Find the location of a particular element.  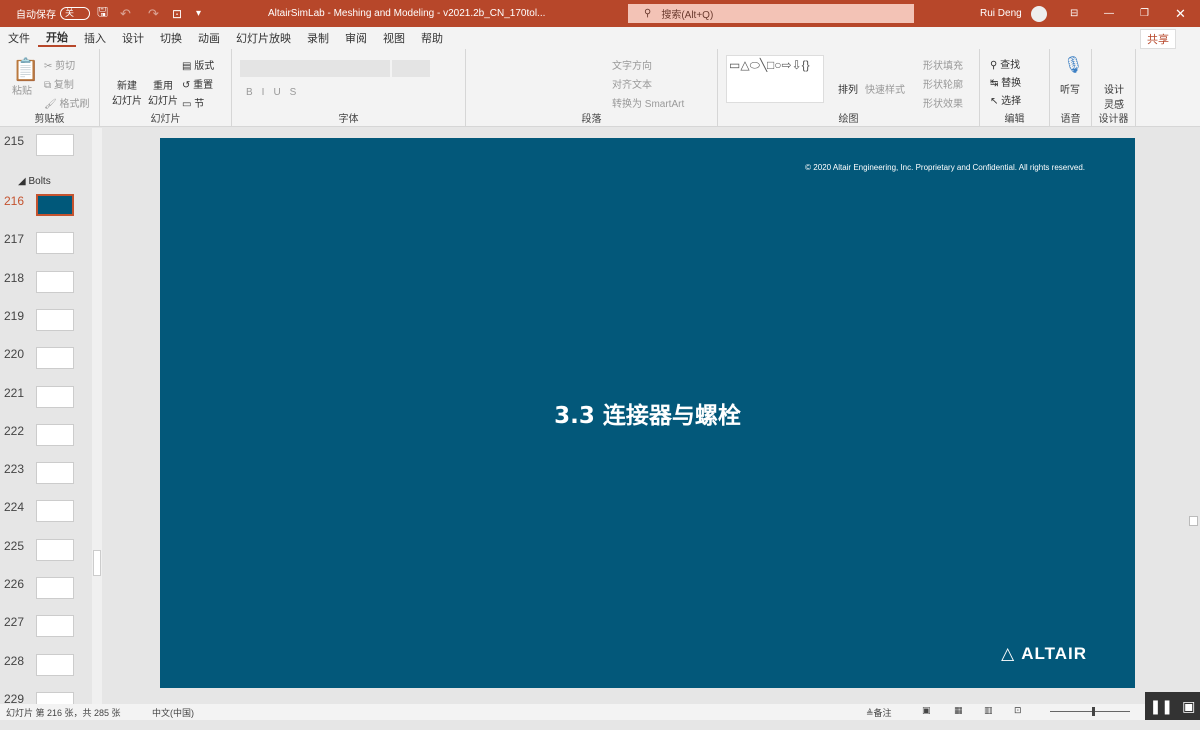

tab-insert: 插入 is located at coordinates (95, 38).